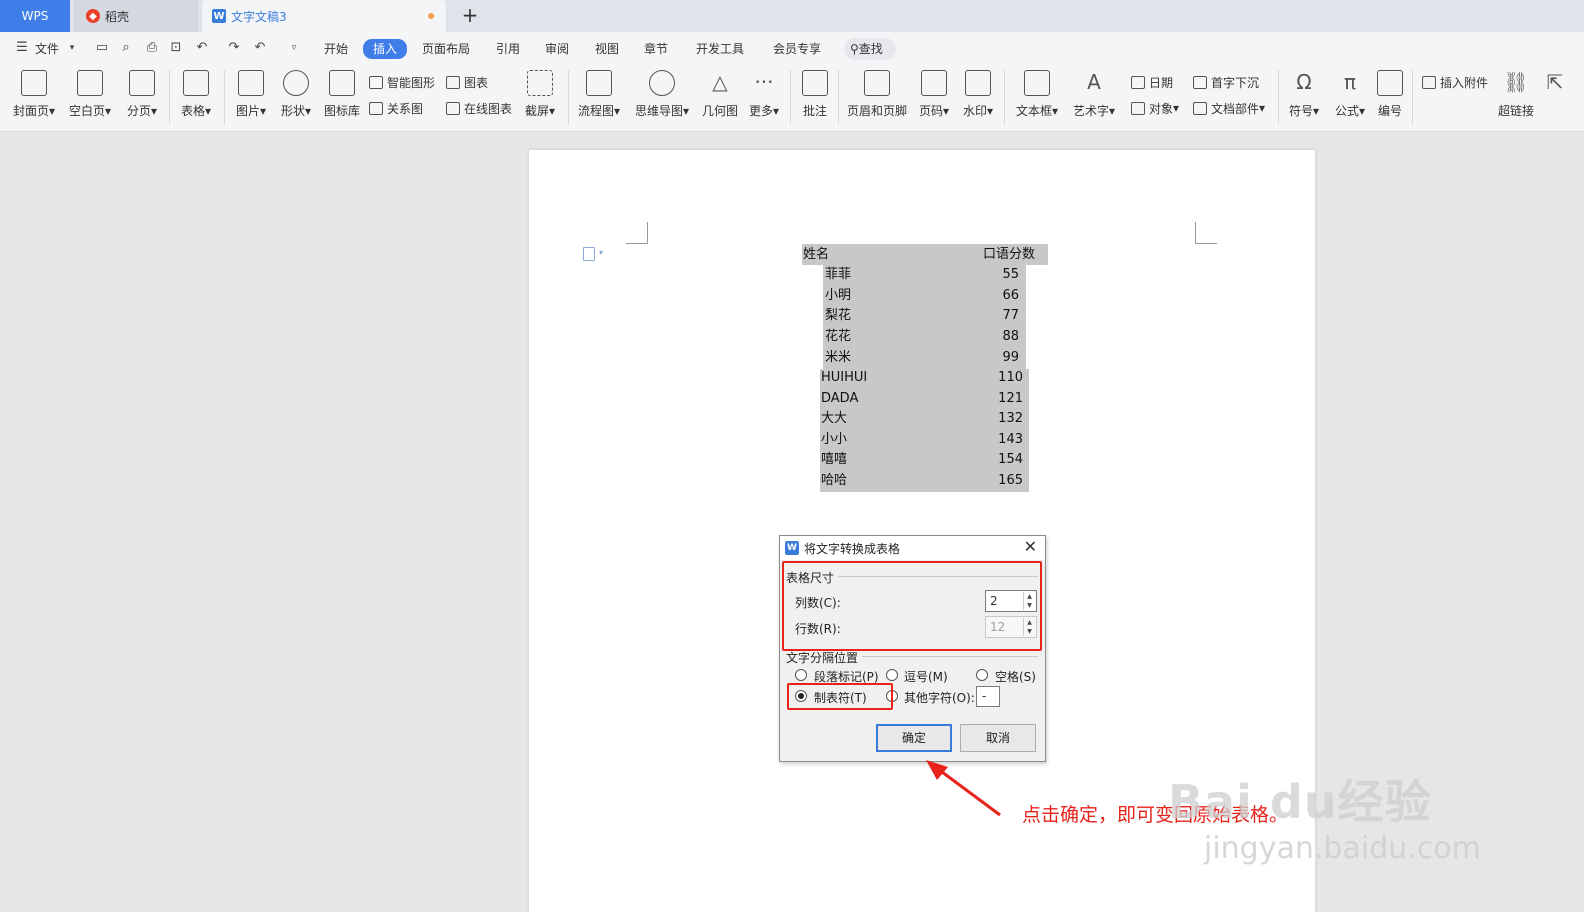  What do you see at coordinates (760, 111) in the screenshot?
I see `more-label: 更多` at bounding box center [760, 111].